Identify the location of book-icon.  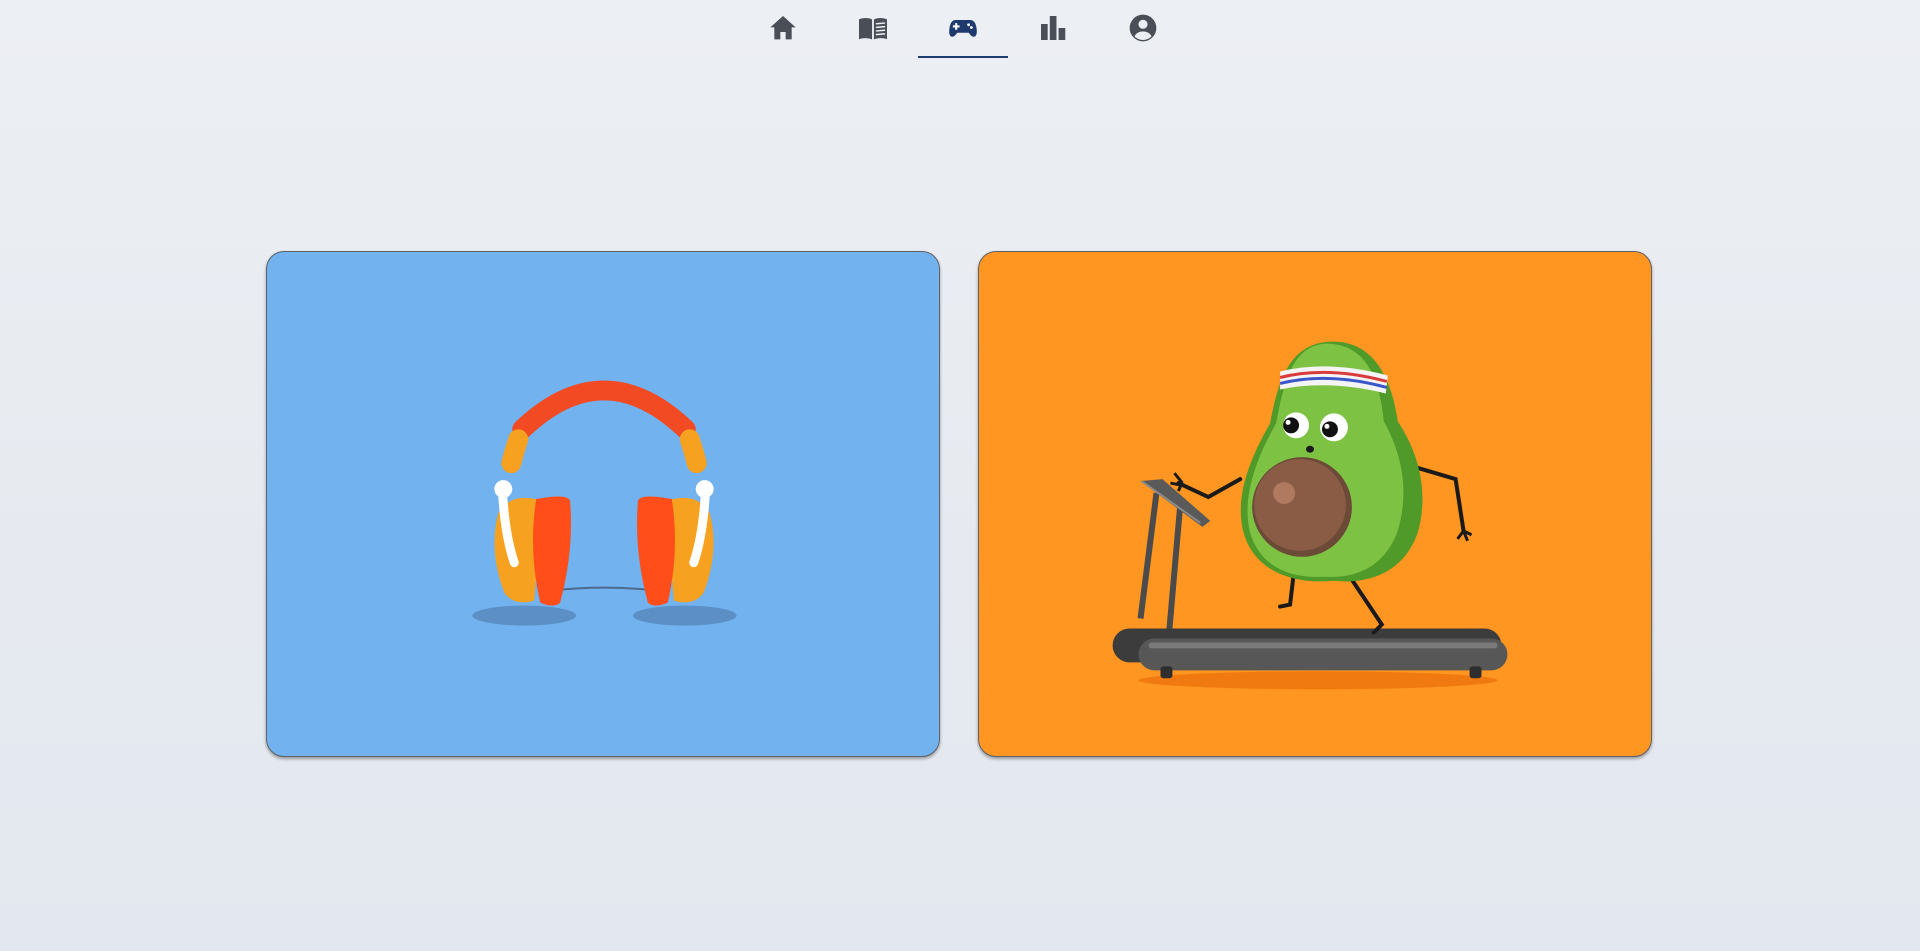
(872, 29).